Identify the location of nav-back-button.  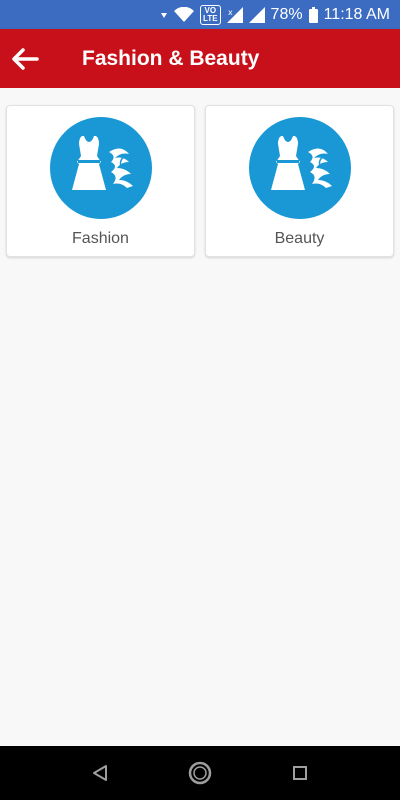
(100, 773).